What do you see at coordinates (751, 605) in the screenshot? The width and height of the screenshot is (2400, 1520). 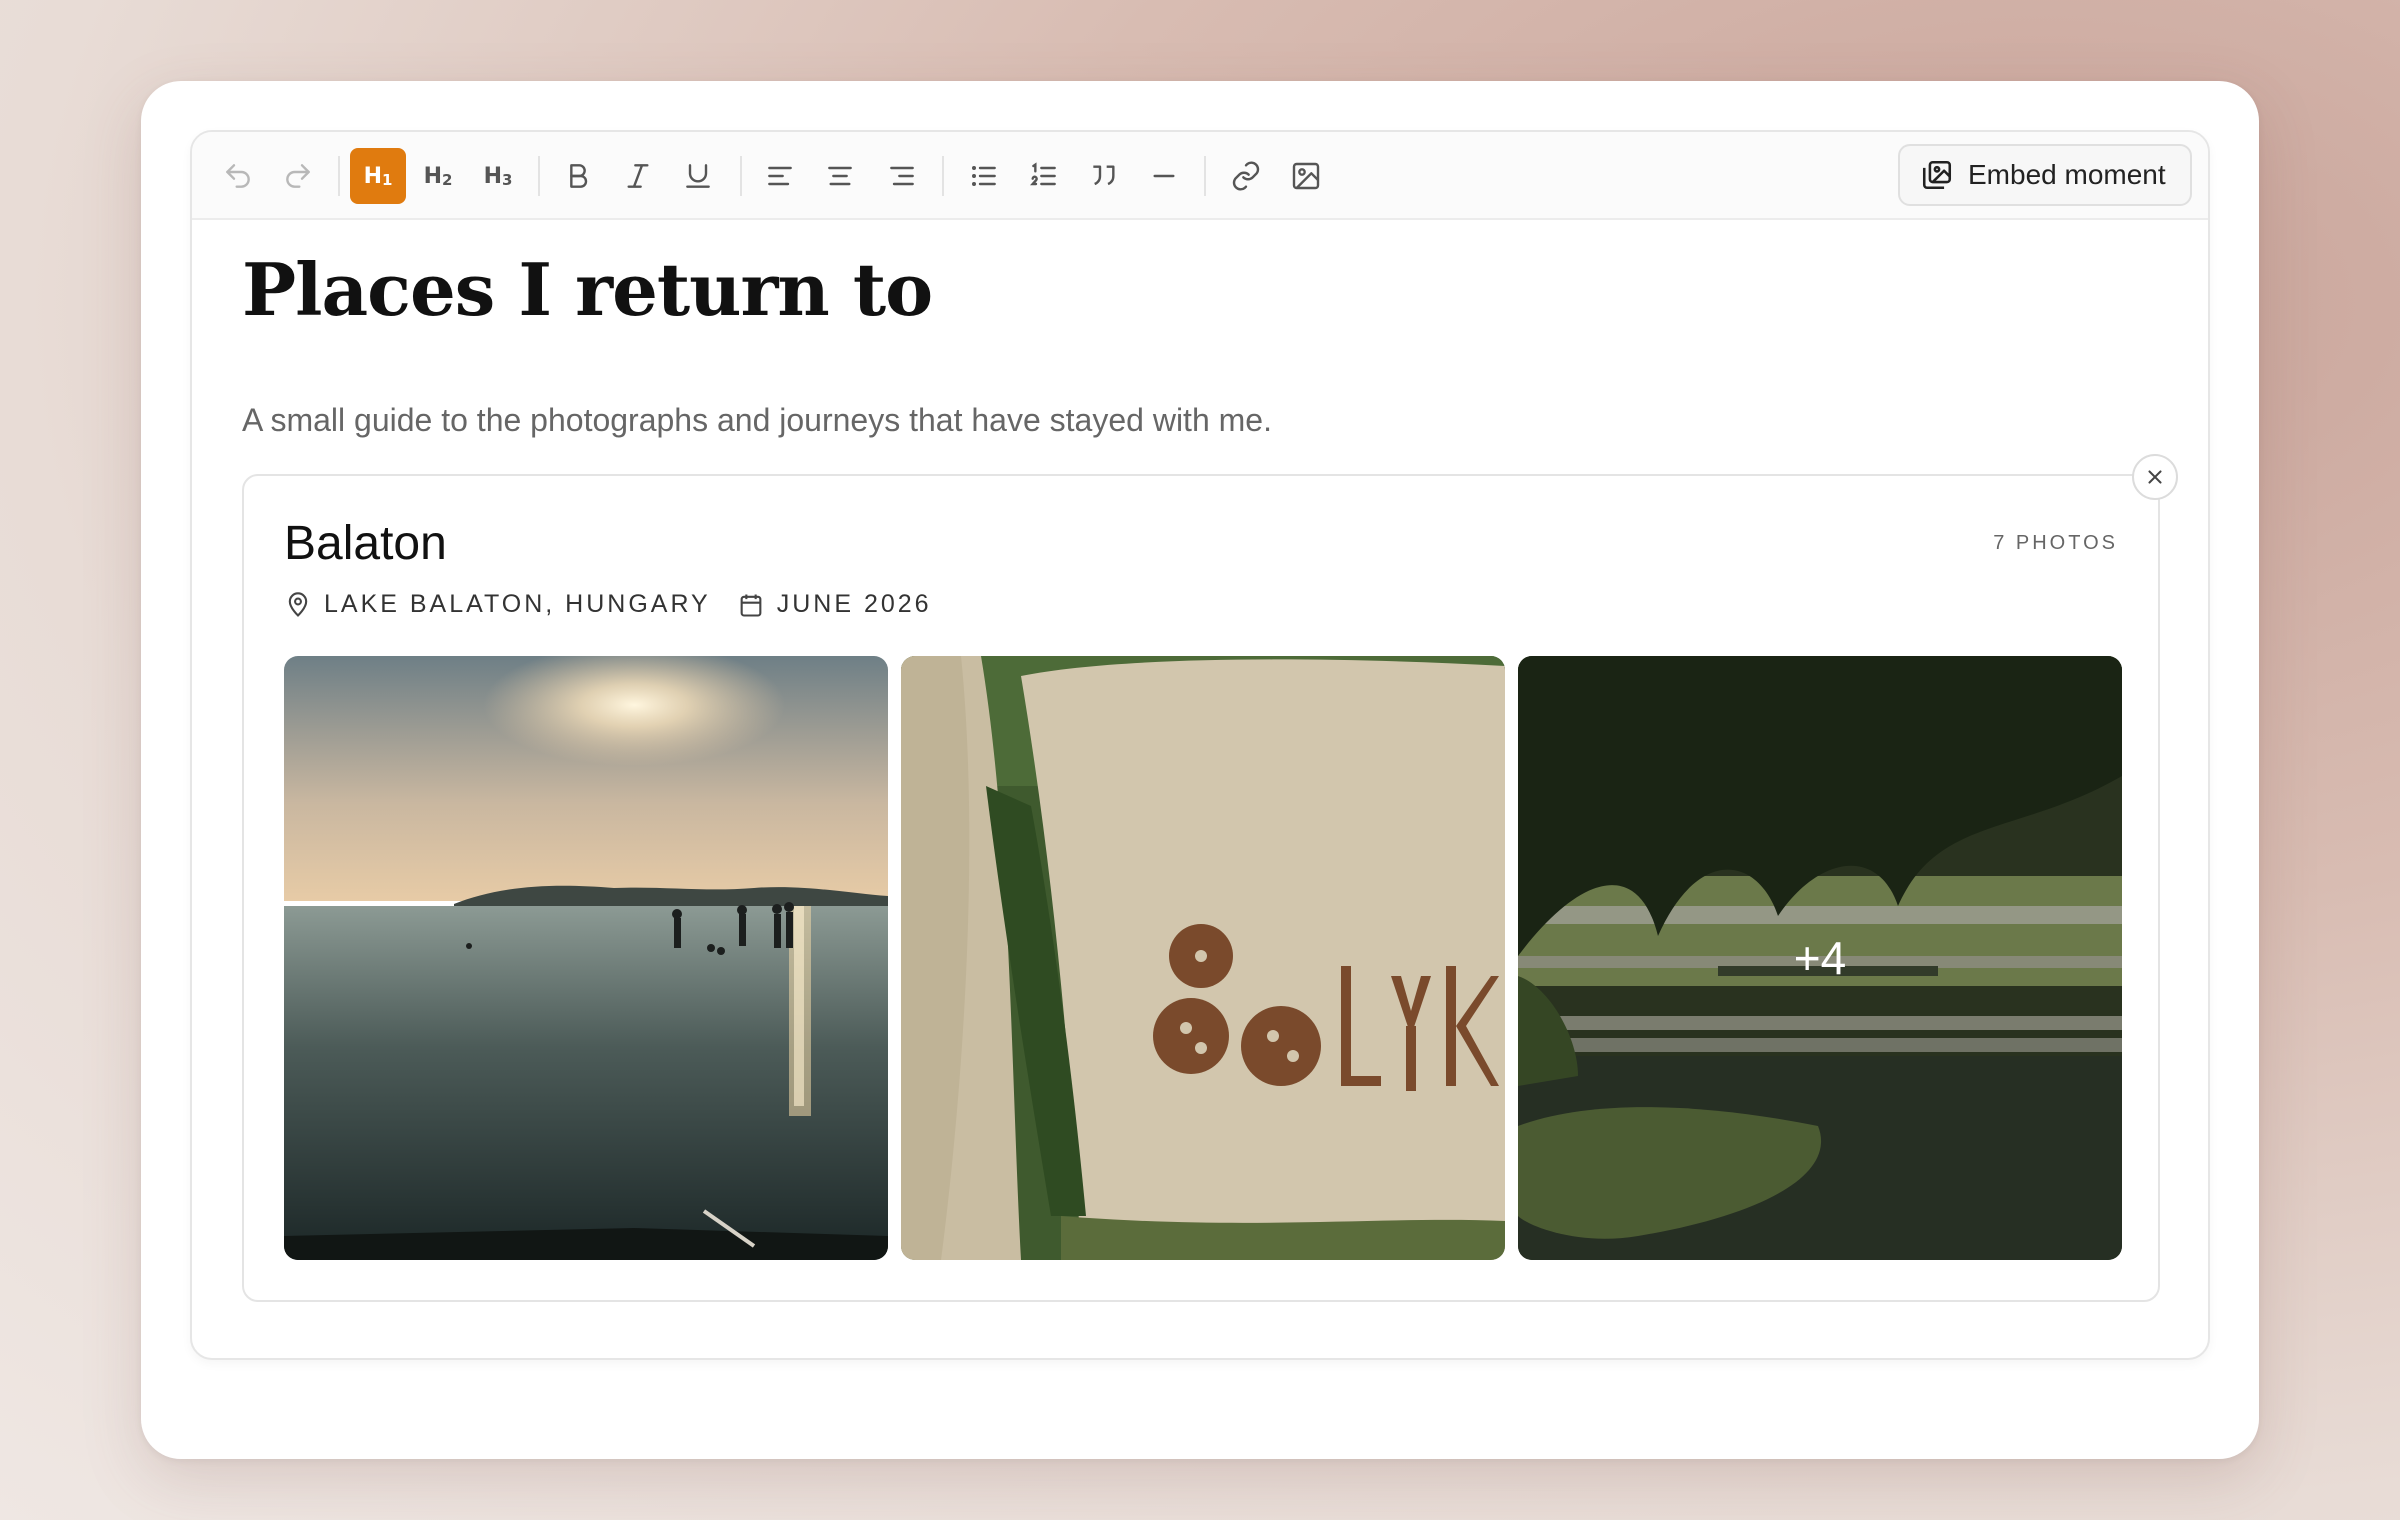 I see `calendar-icon` at bounding box center [751, 605].